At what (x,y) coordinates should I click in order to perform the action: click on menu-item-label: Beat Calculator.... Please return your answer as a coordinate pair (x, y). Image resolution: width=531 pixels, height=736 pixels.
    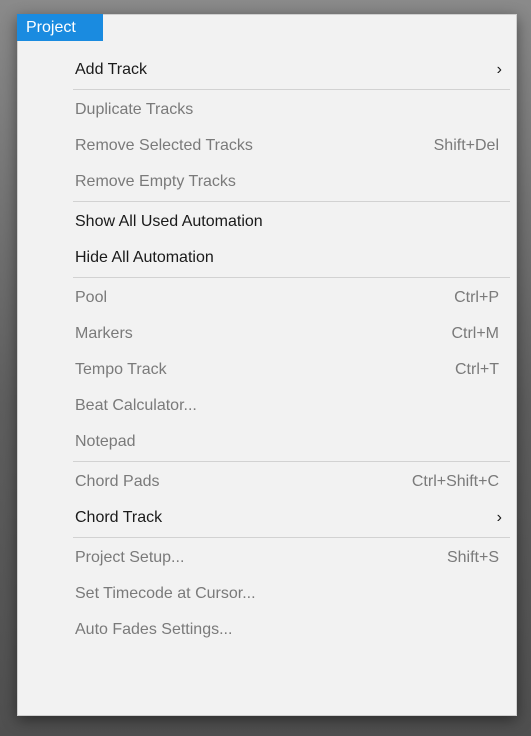
    Looking at the image, I should click on (136, 405).